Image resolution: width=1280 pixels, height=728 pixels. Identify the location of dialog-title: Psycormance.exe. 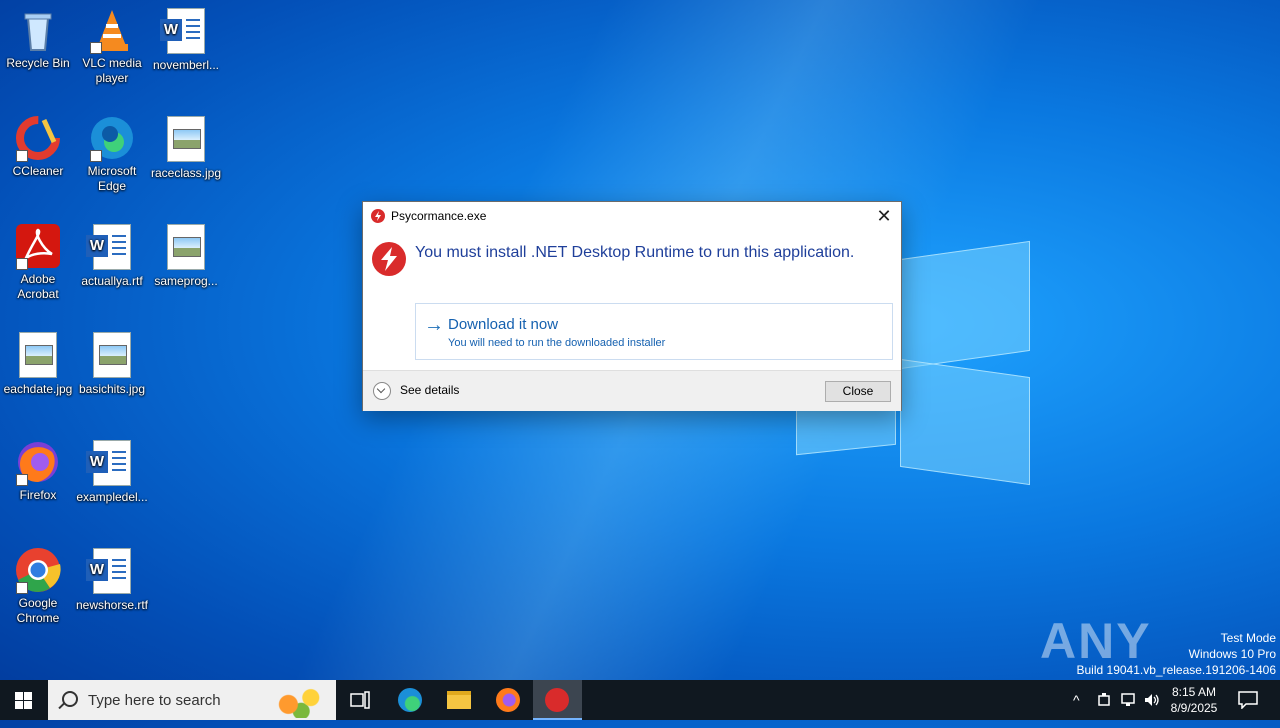
(439, 216).